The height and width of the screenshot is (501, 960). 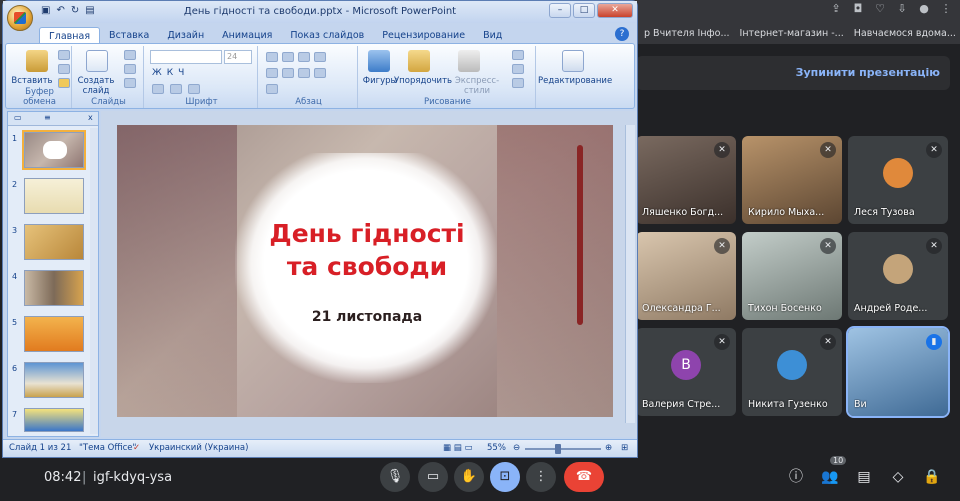 I want to click on quick-styles-button: Экспресс-стили, so click(x=477, y=86).